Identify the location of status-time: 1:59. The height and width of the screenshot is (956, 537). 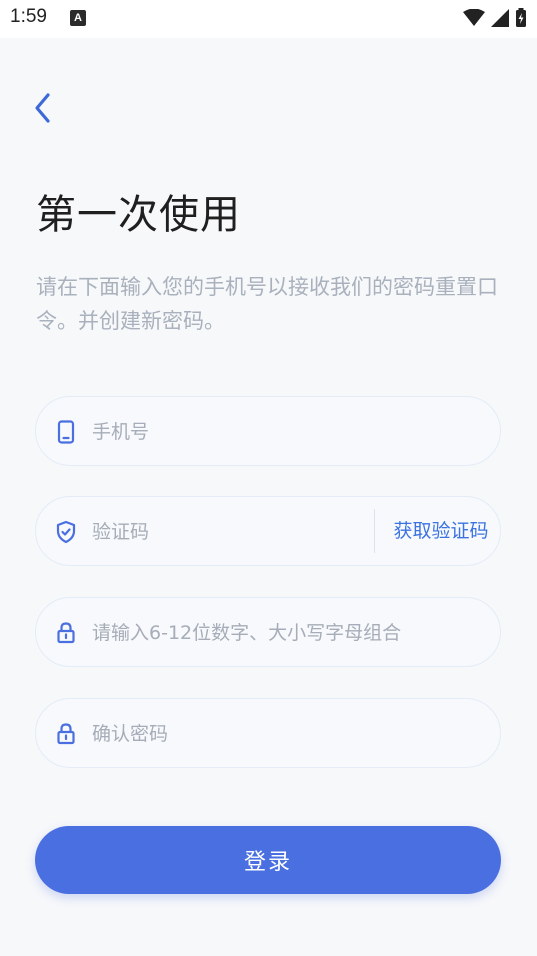
(28, 16).